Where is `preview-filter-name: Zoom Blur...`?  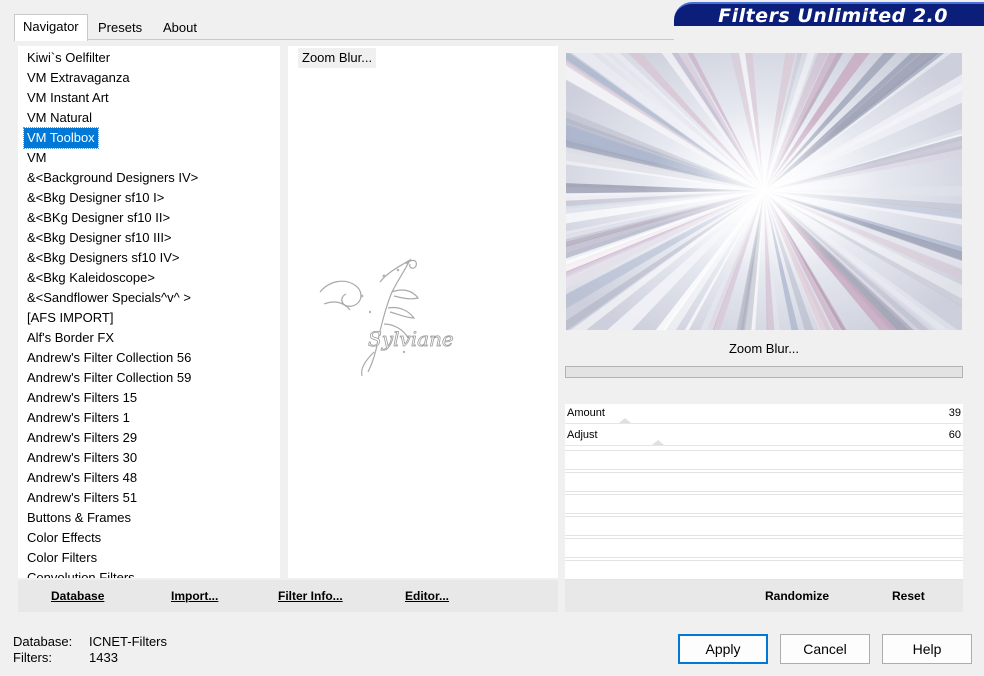
preview-filter-name: Zoom Blur... is located at coordinates (764, 349).